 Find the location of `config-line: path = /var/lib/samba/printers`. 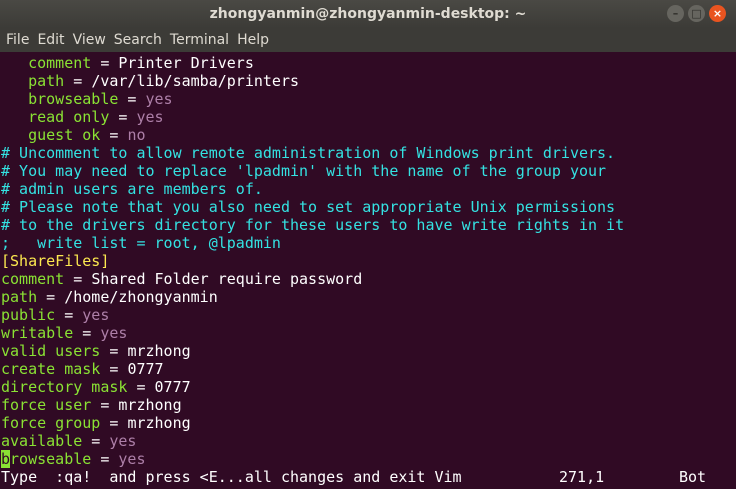

config-line: path = /var/lib/samba/printers is located at coordinates (368, 81).